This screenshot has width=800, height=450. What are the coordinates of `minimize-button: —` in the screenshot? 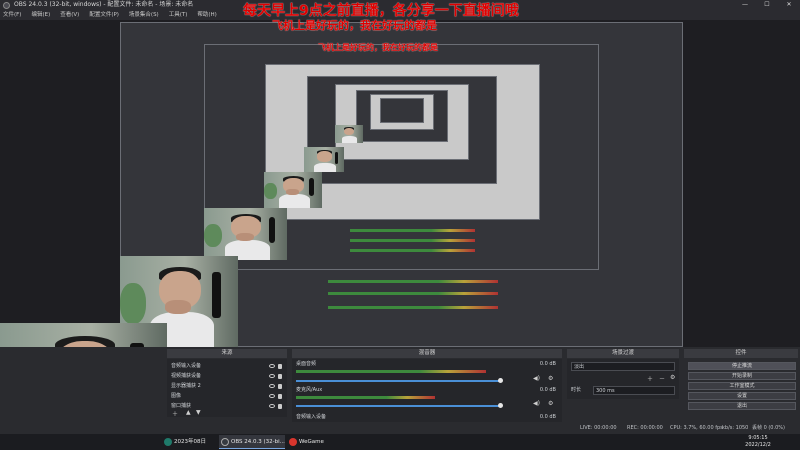 It's located at (745, 5).